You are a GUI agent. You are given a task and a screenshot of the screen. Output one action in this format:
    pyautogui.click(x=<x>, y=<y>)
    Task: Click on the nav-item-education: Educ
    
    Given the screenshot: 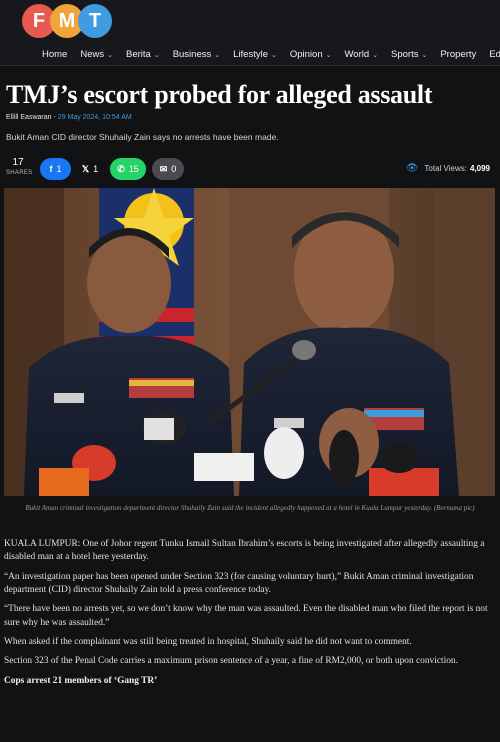 What is the action you would take?
    pyautogui.click(x=494, y=54)
    